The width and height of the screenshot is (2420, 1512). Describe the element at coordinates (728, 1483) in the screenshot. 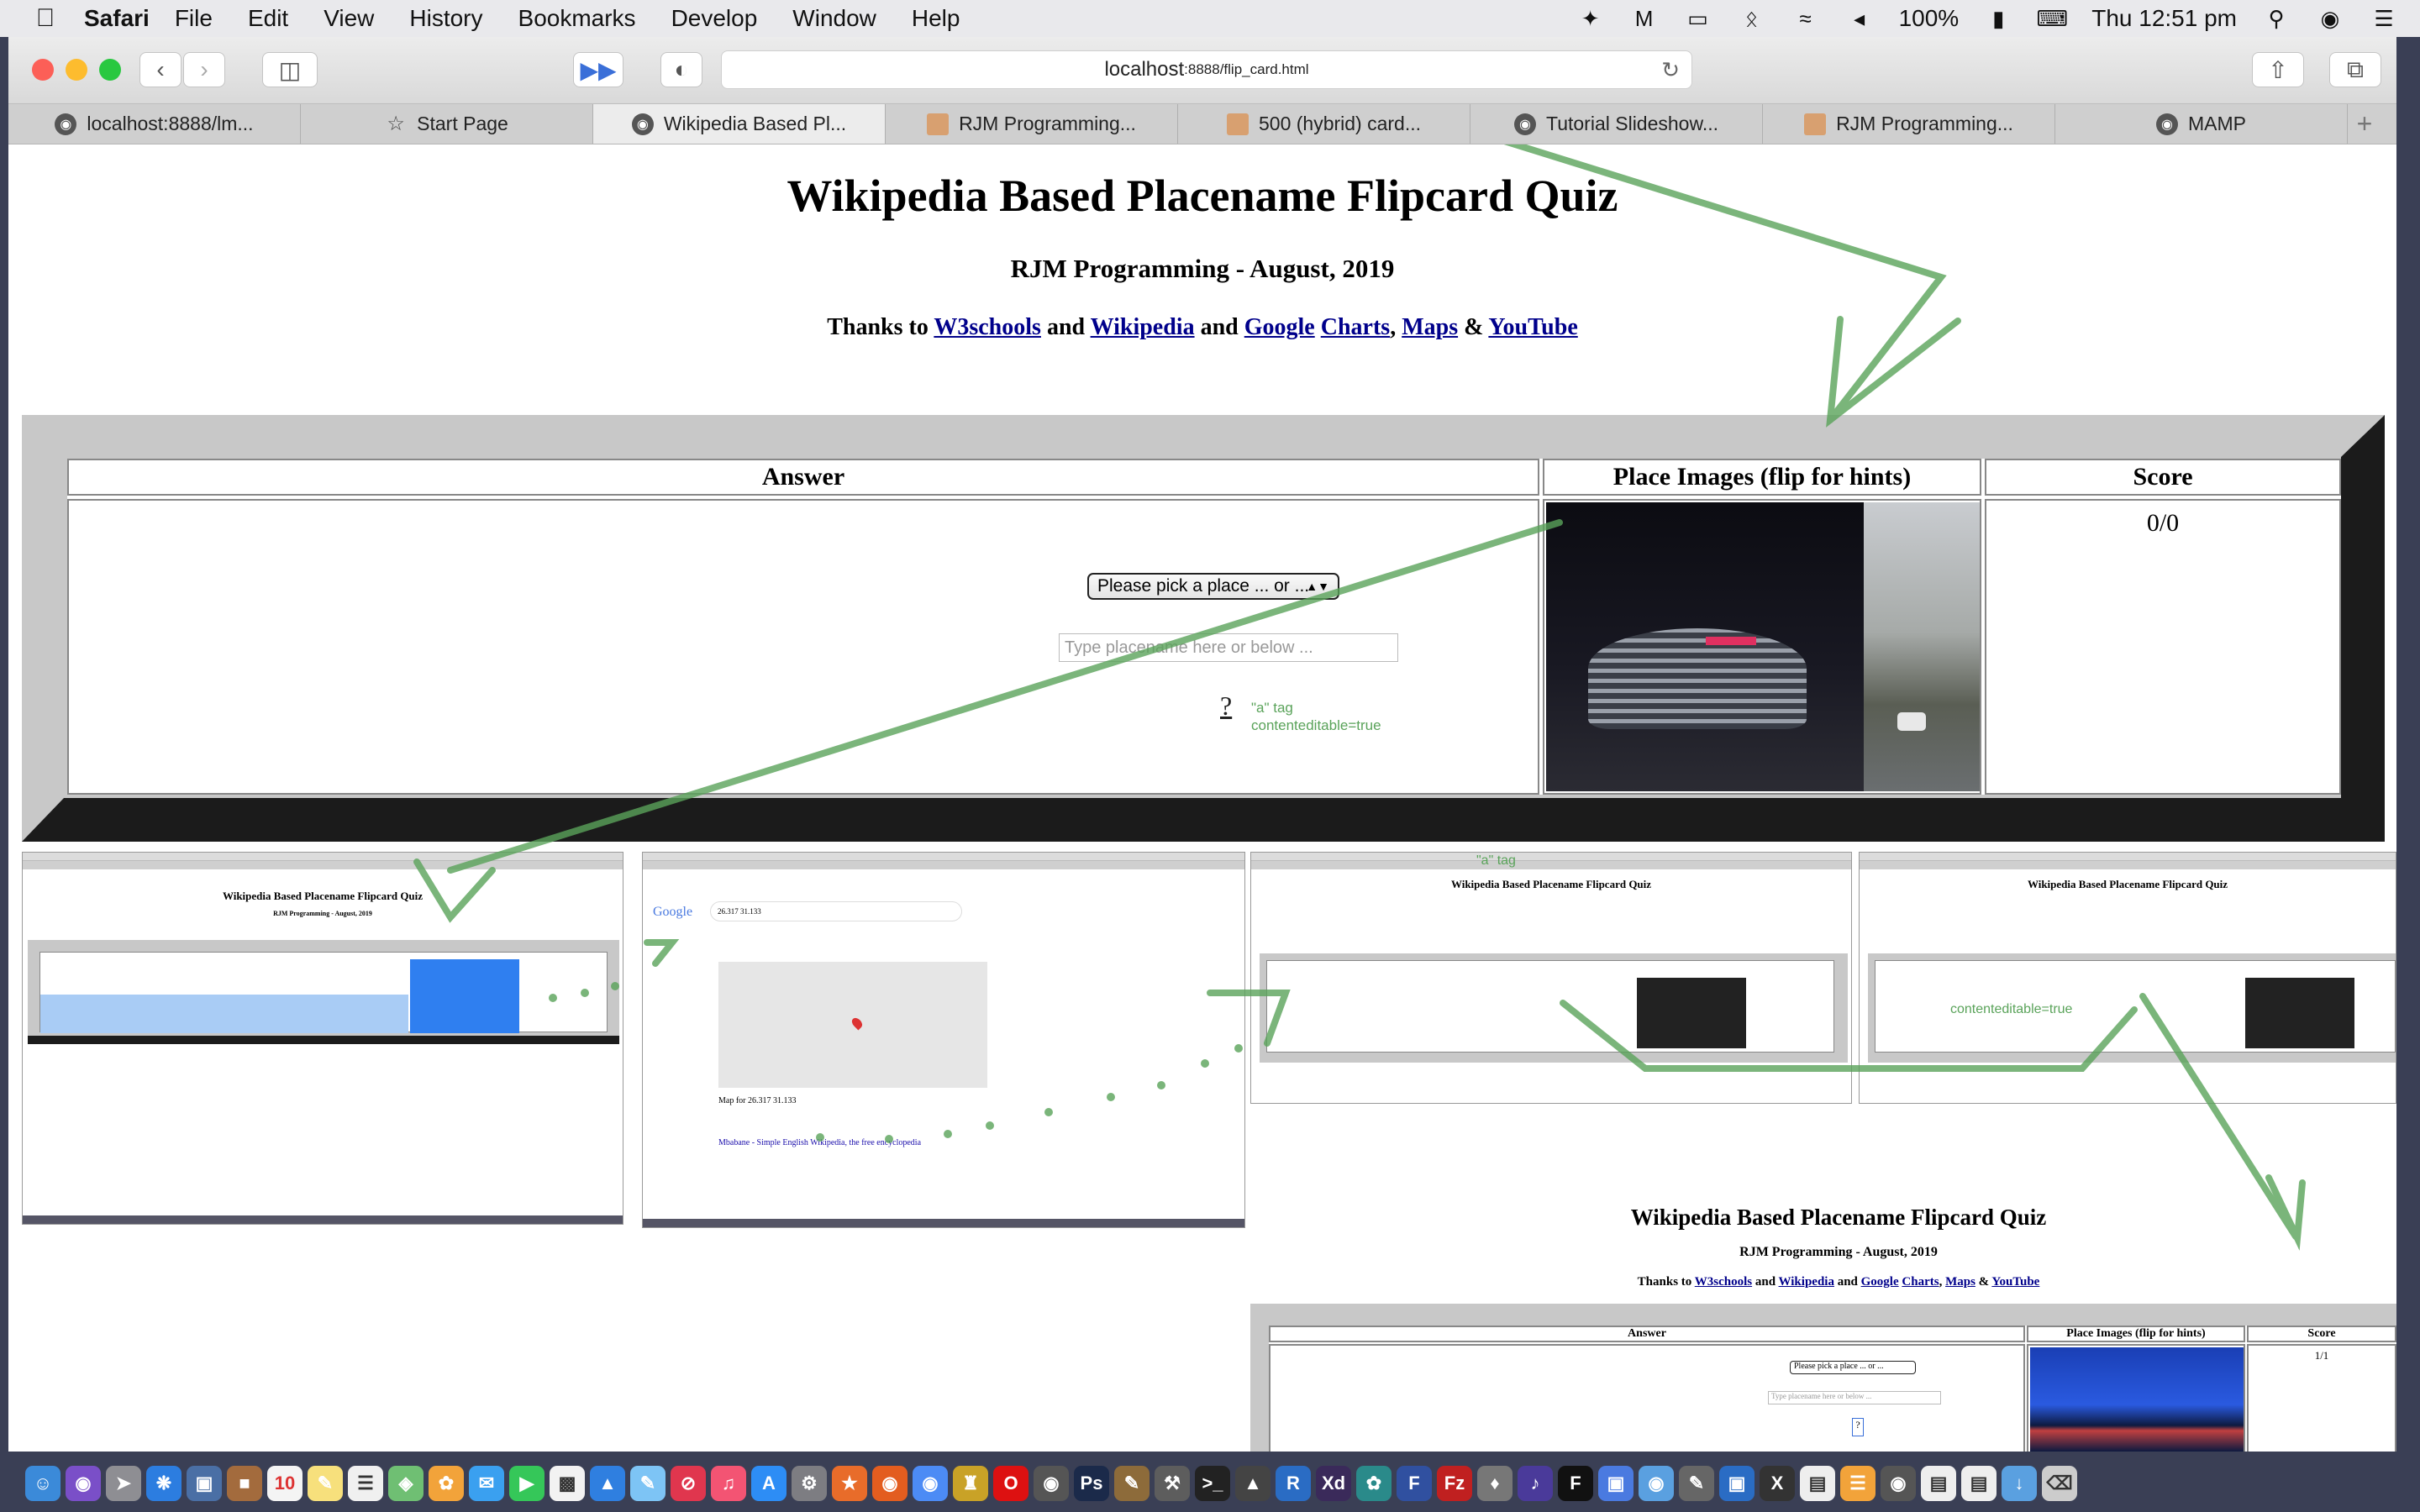

I see `music-icon: ♫` at that location.